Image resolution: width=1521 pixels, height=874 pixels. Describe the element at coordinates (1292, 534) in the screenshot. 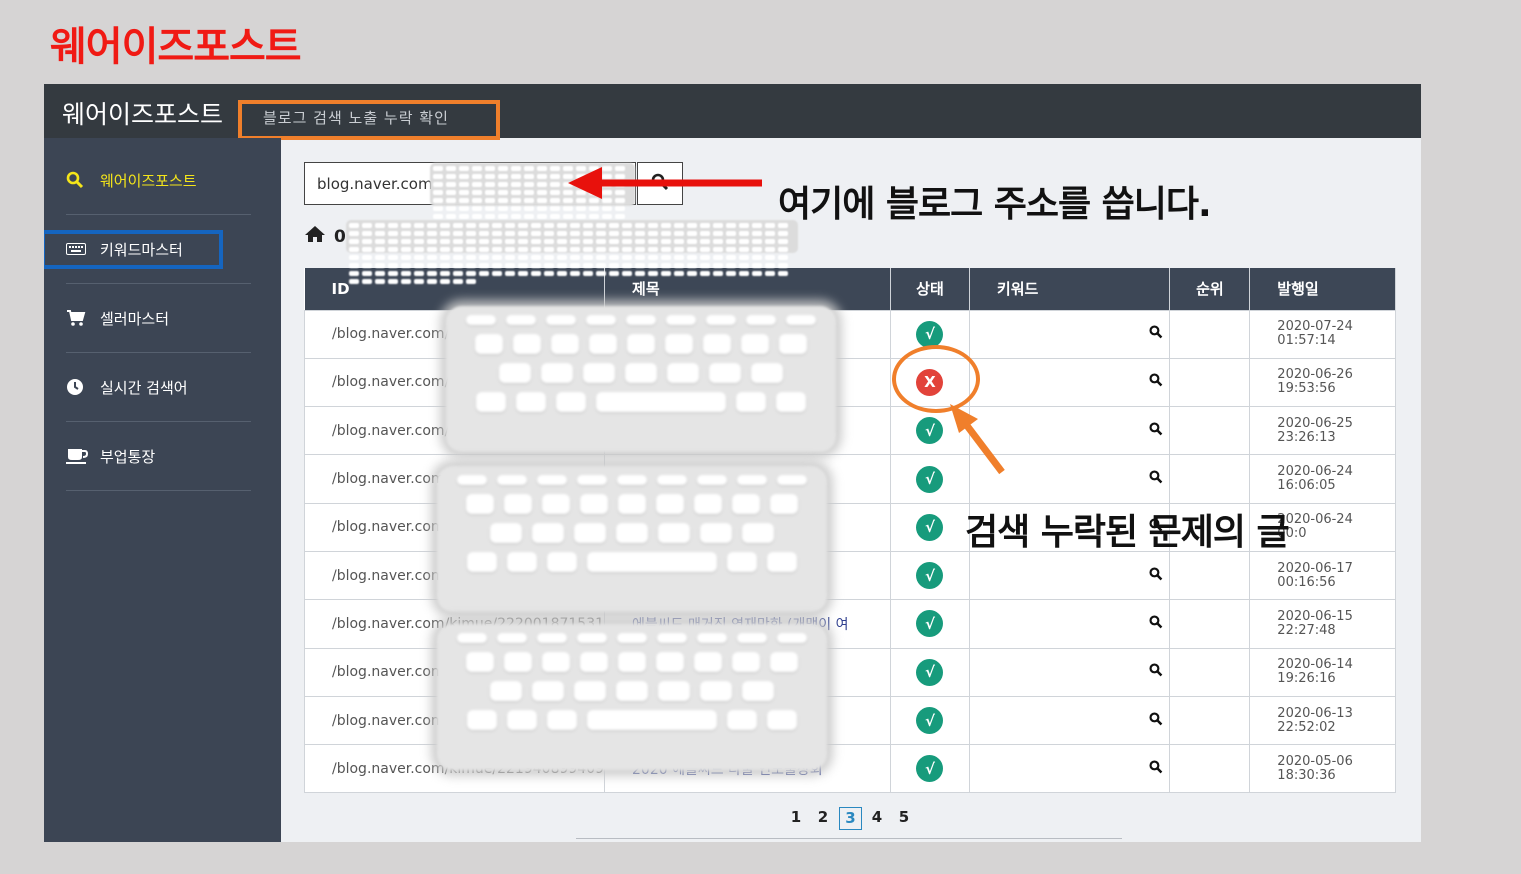

I see `publish-time: 00:0` at that location.